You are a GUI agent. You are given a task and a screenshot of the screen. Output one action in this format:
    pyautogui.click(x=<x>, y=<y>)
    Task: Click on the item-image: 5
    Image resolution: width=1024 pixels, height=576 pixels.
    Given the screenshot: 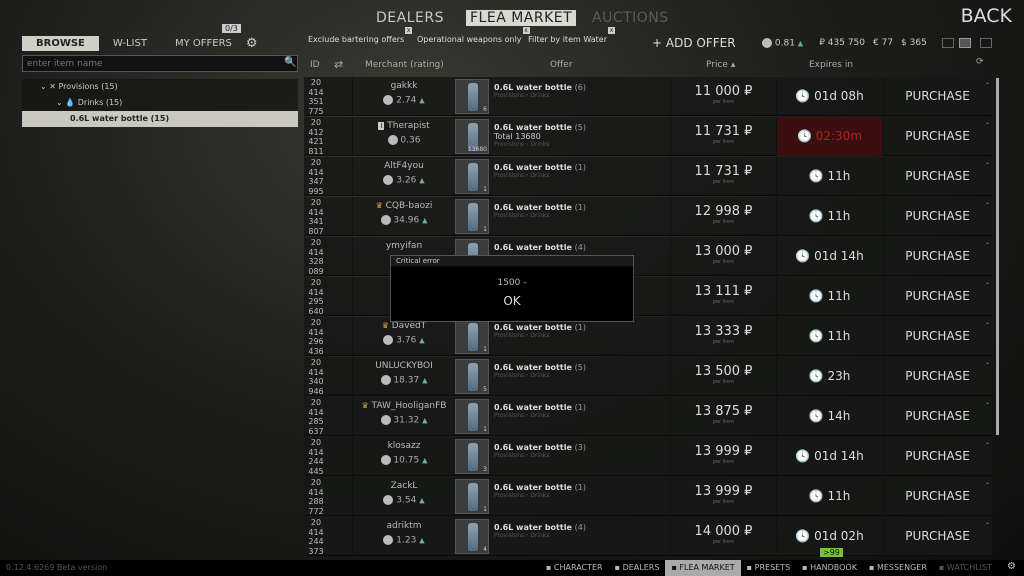 What is the action you would take?
    pyautogui.click(x=472, y=376)
    